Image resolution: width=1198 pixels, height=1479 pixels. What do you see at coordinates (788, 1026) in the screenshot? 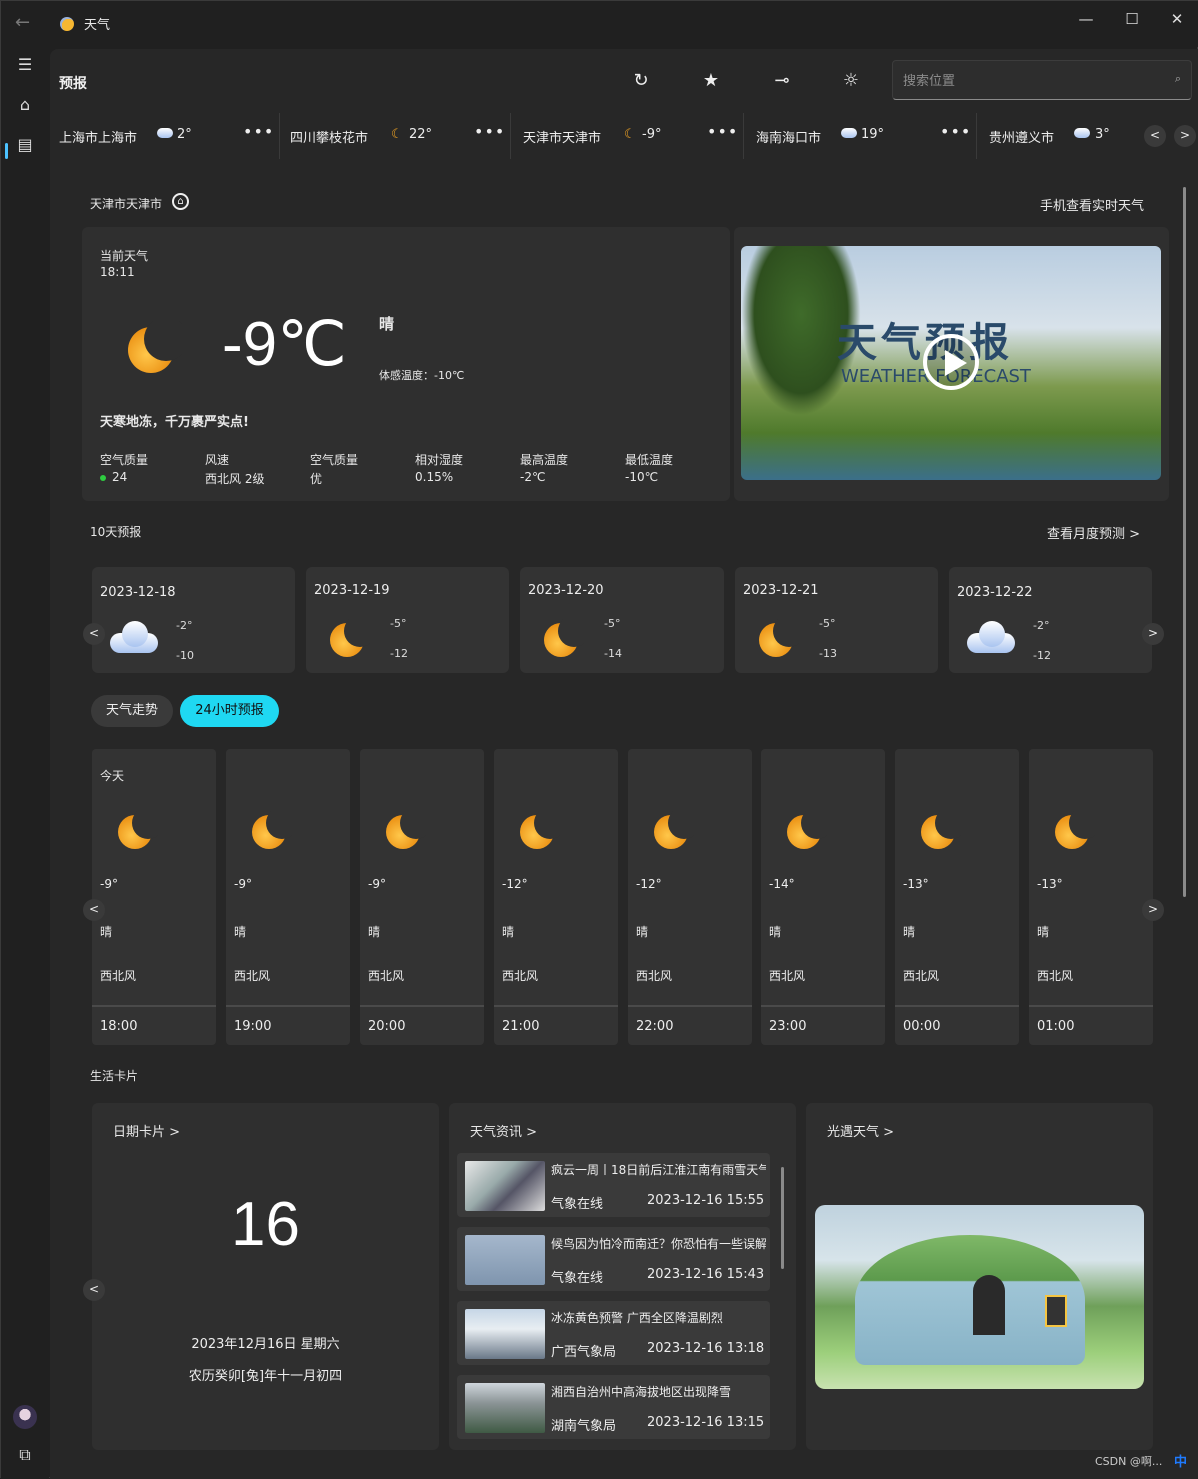
I see `hourly-time: 23:00` at bounding box center [788, 1026].